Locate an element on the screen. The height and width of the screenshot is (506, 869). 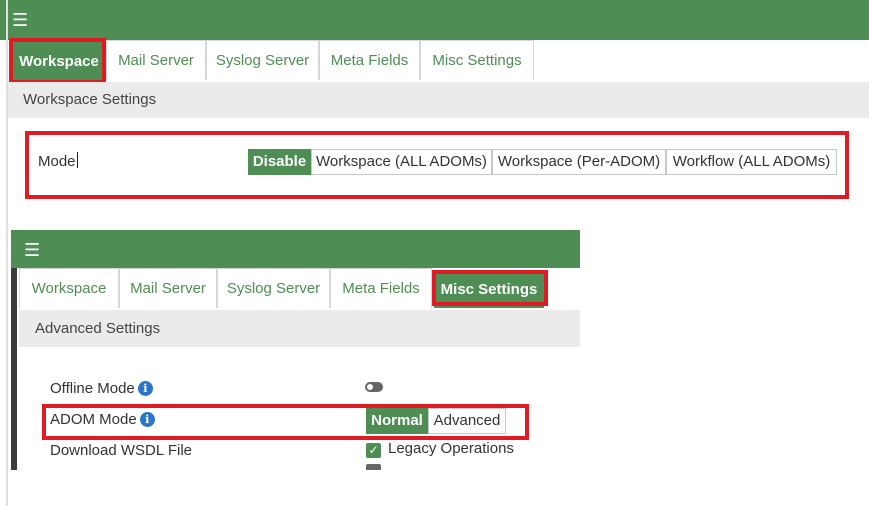
section-header-advanced-settings: Advanced Settings is located at coordinates (299, 328).